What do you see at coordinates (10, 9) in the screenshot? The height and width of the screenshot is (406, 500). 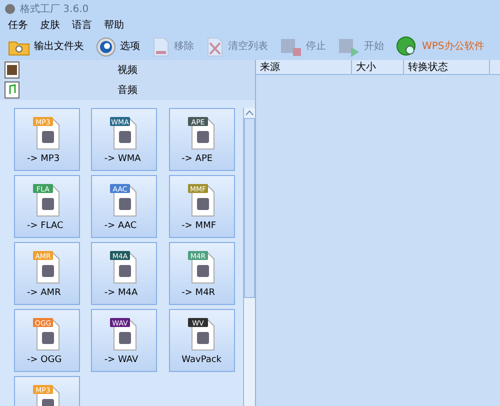 I see `app-icon` at bounding box center [10, 9].